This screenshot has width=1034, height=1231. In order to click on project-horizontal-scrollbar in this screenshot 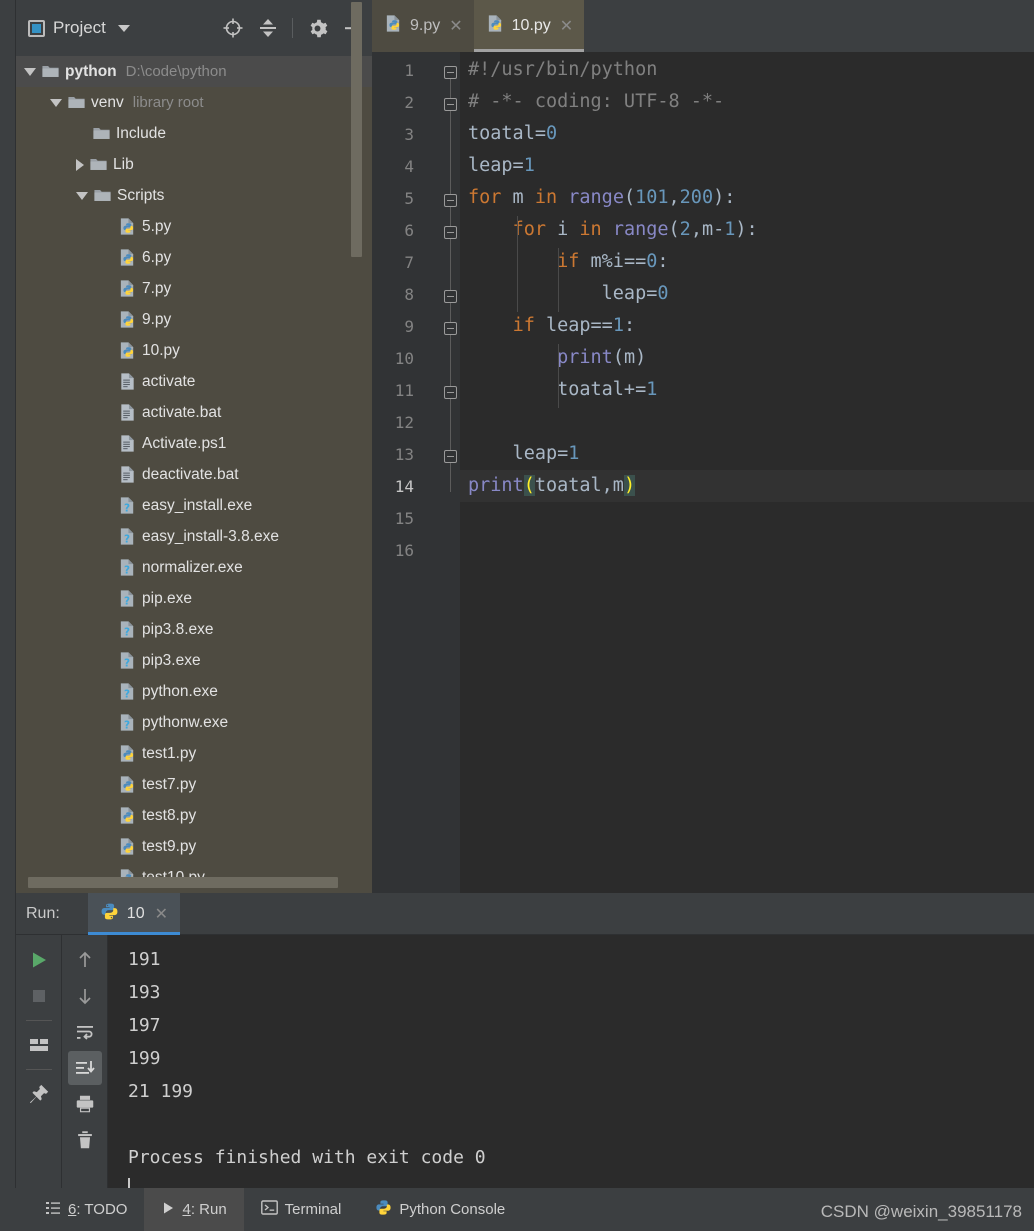, I will do `click(183, 882)`.